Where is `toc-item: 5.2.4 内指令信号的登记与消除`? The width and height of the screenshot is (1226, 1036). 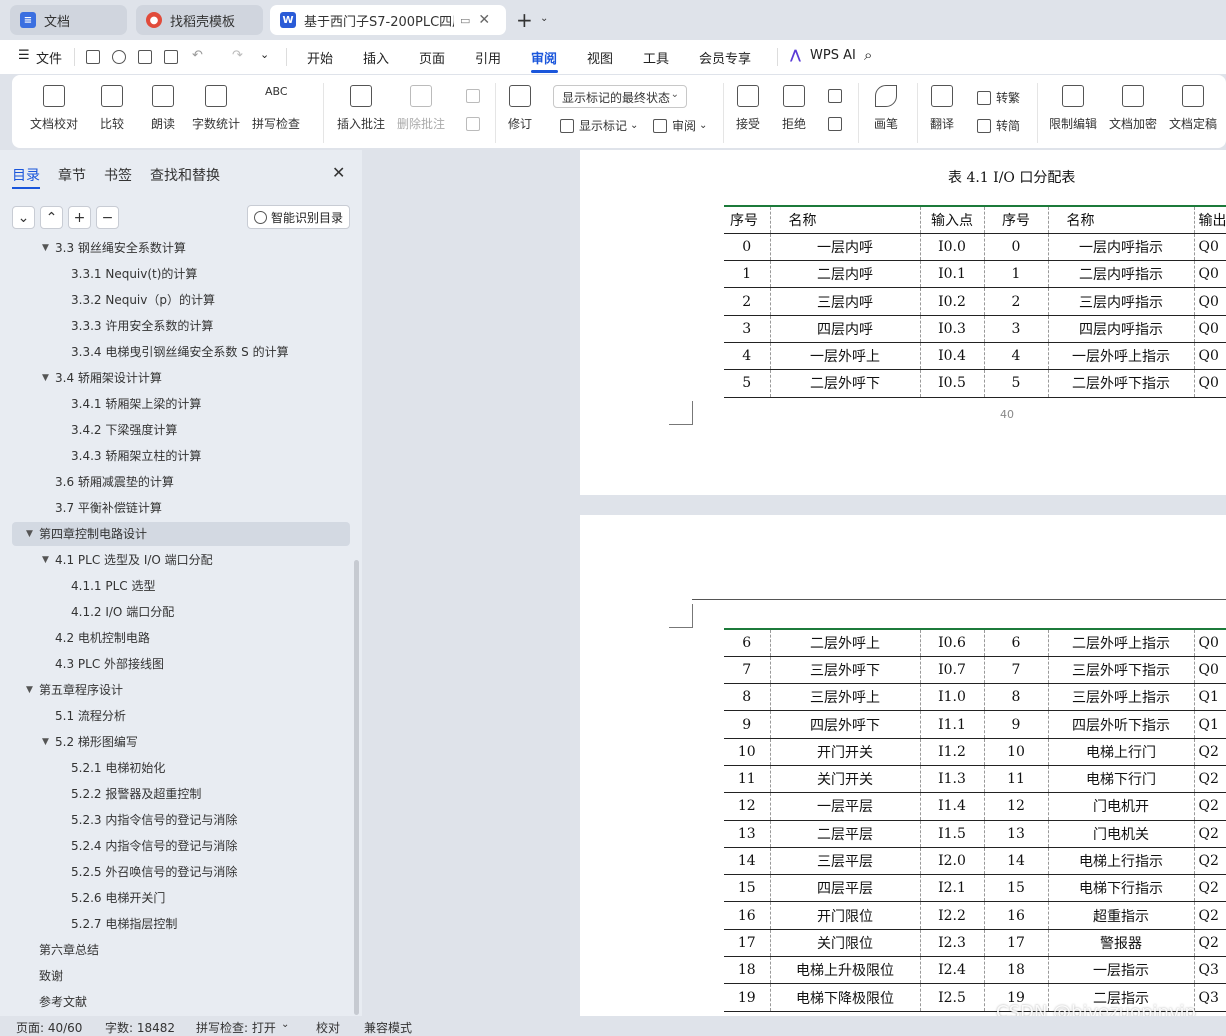 toc-item: 5.2.4 内指令信号的登记与消除 is located at coordinates (181, 846).